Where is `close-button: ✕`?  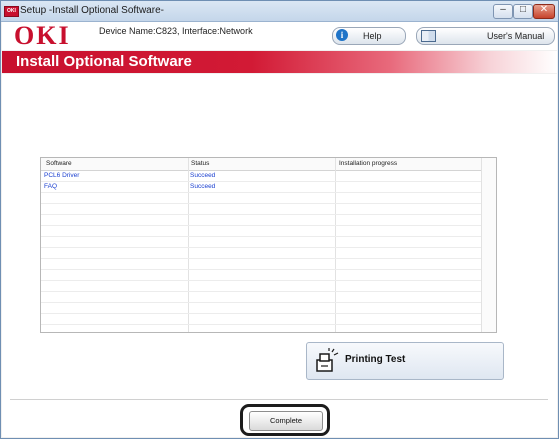 close-button: ✕ is located at coordinates (544, 11).